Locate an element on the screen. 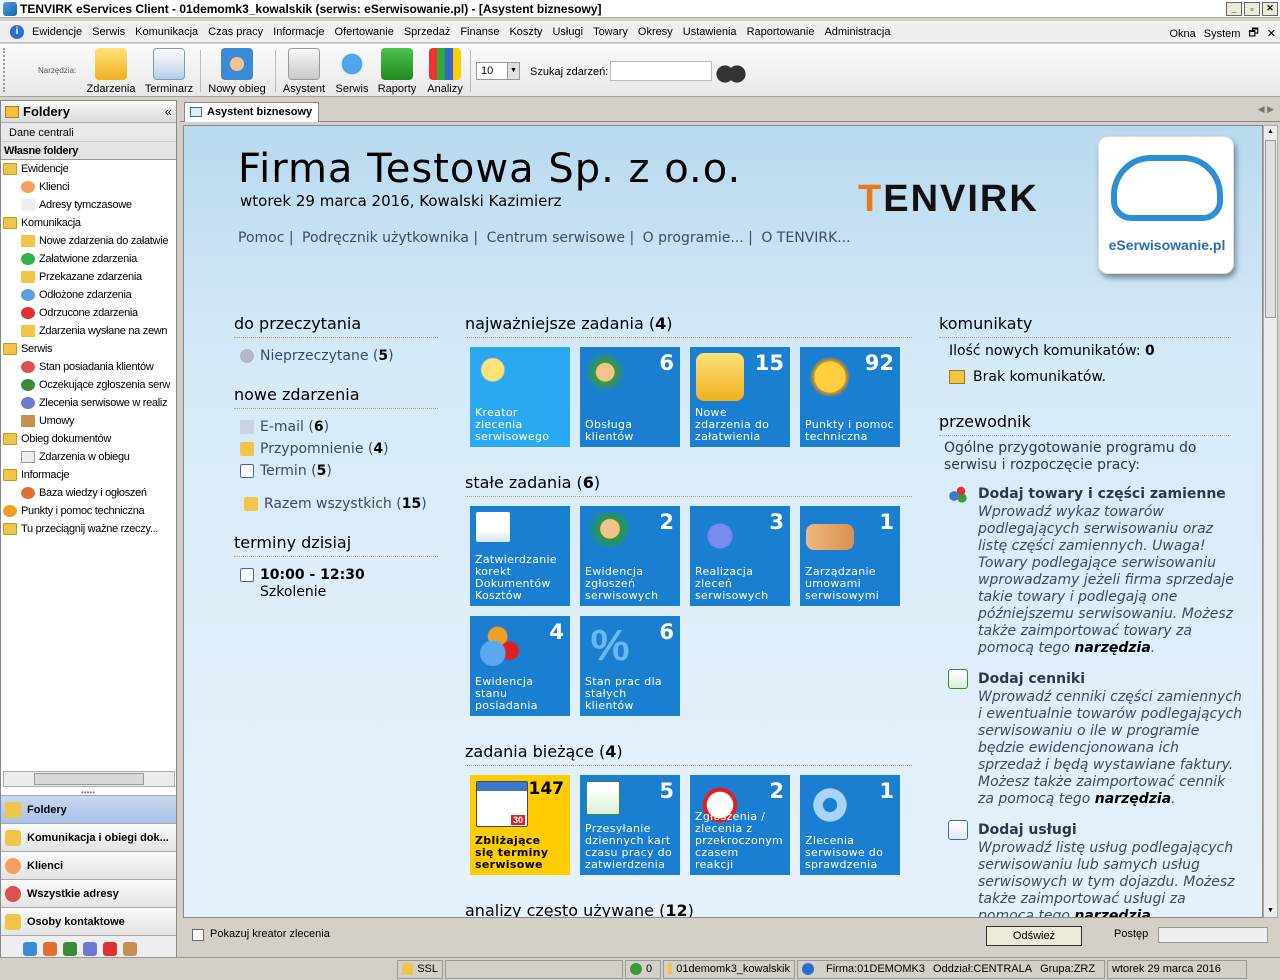  menu-item: Koszty is located at coordinates (525, 32).